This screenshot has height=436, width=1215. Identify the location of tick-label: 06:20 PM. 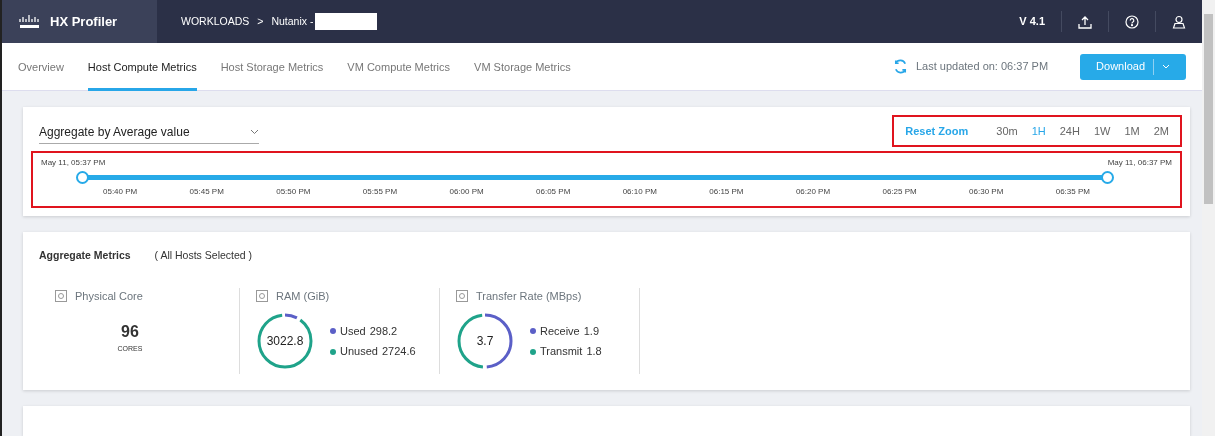
(813, 192).